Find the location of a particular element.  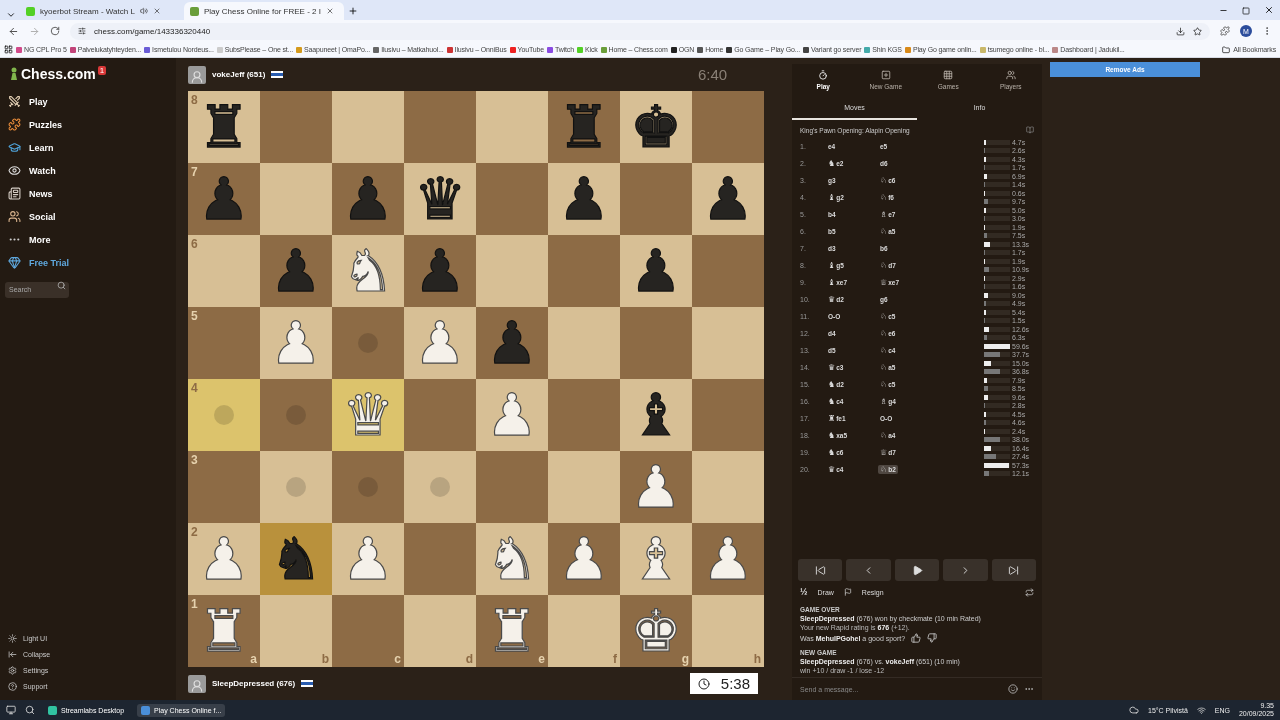

forward-icon is located at coordinates (34, 31).